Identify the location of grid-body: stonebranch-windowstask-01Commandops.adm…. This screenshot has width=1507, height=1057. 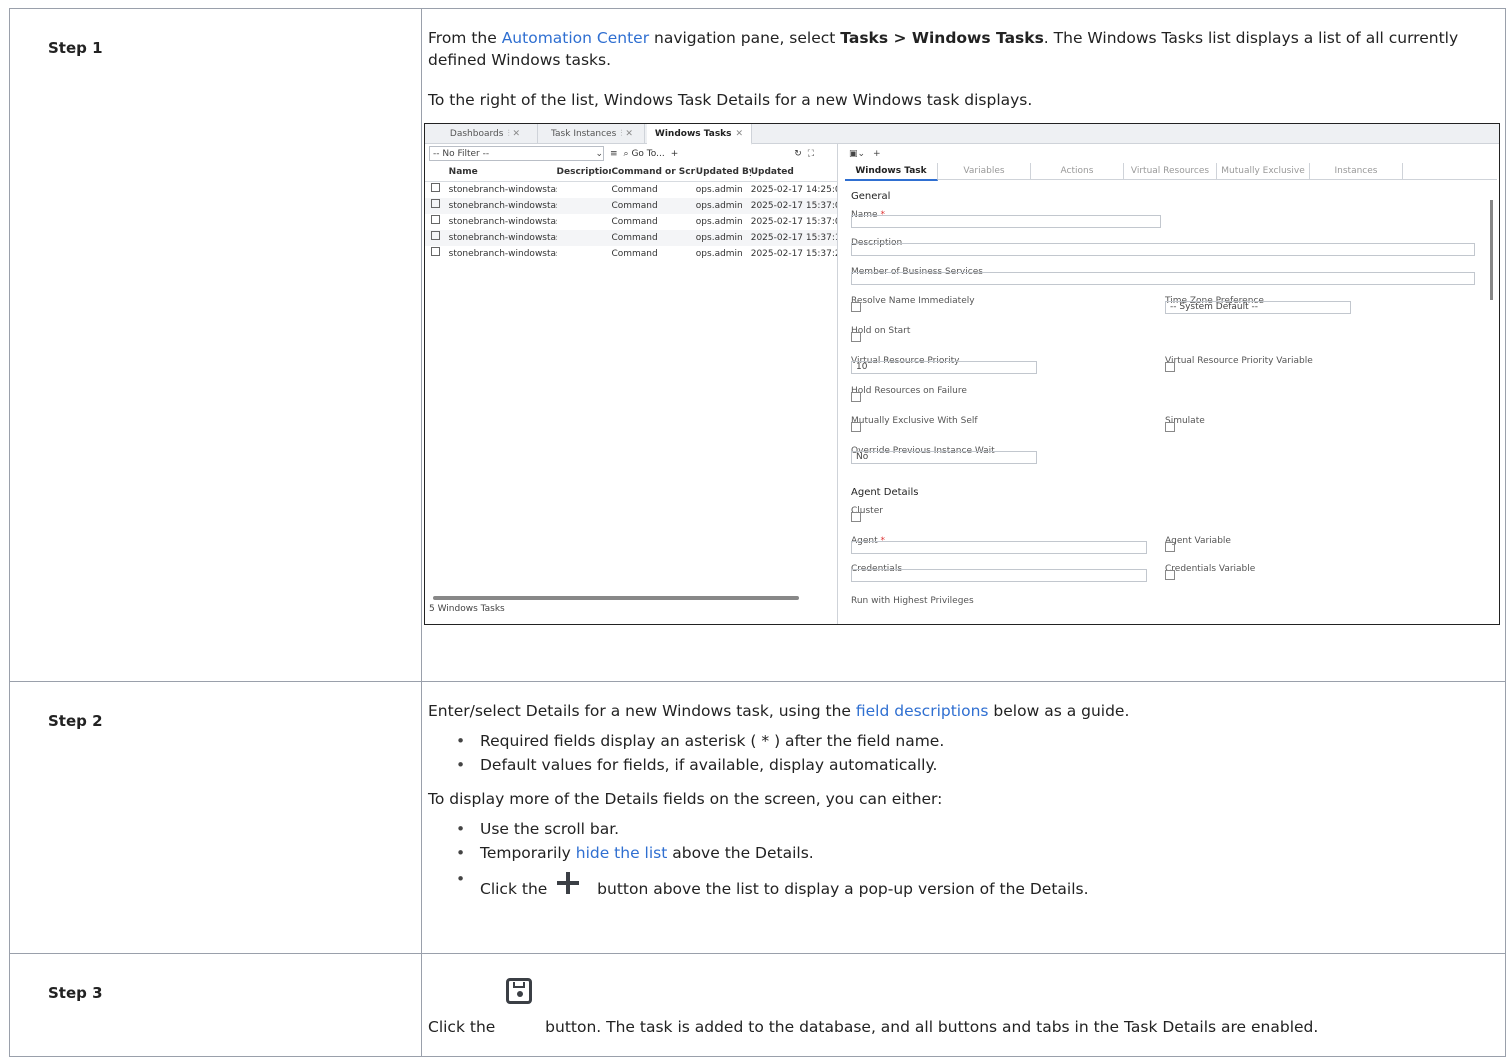
(631, 222).